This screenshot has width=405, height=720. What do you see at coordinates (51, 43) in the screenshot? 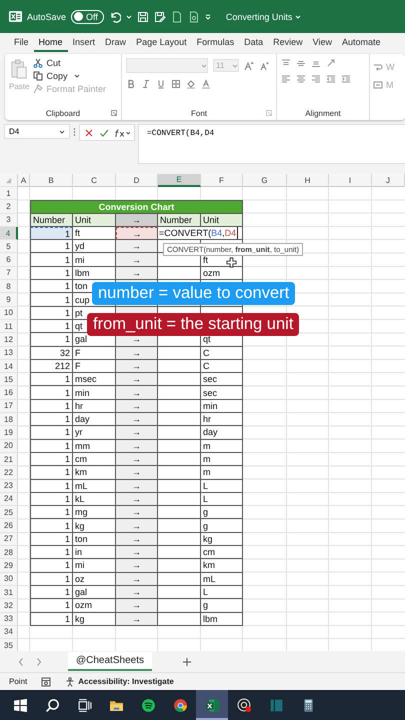
I see `menu-tab: Home` at bounding box center [51, 43].